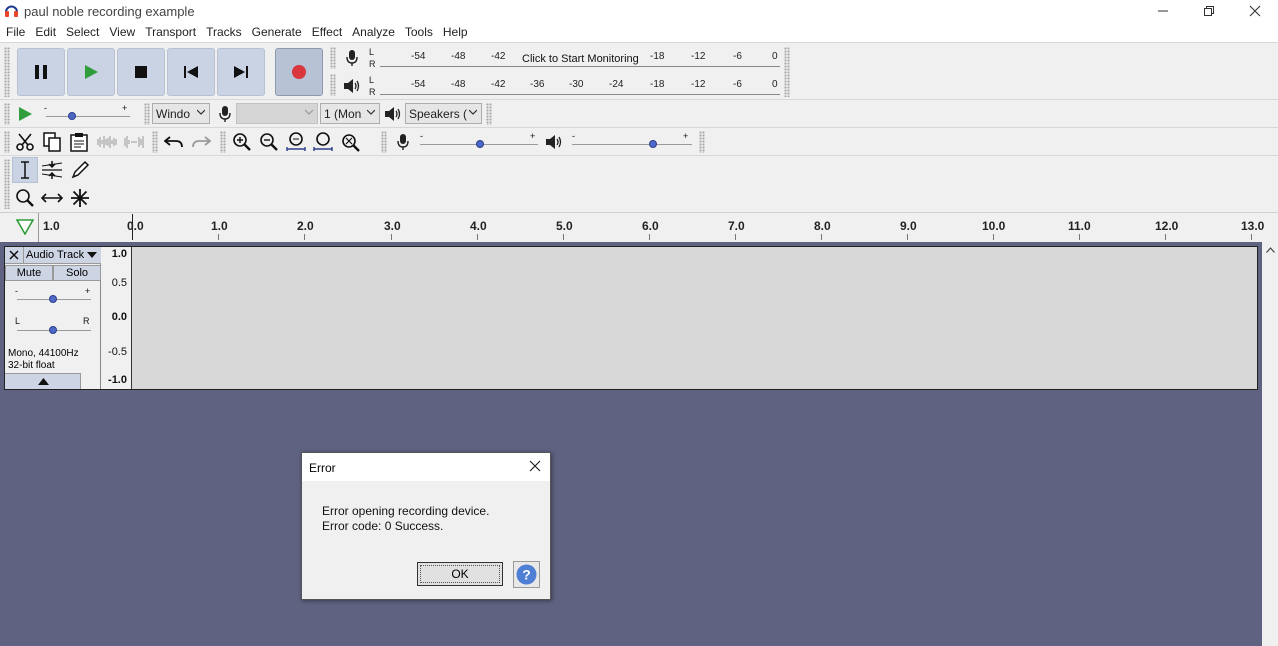 The image size is (1278, 646). Describe the element at coordinates (88, 116) in the screenshot. I see `speed-slider-track` at that location.